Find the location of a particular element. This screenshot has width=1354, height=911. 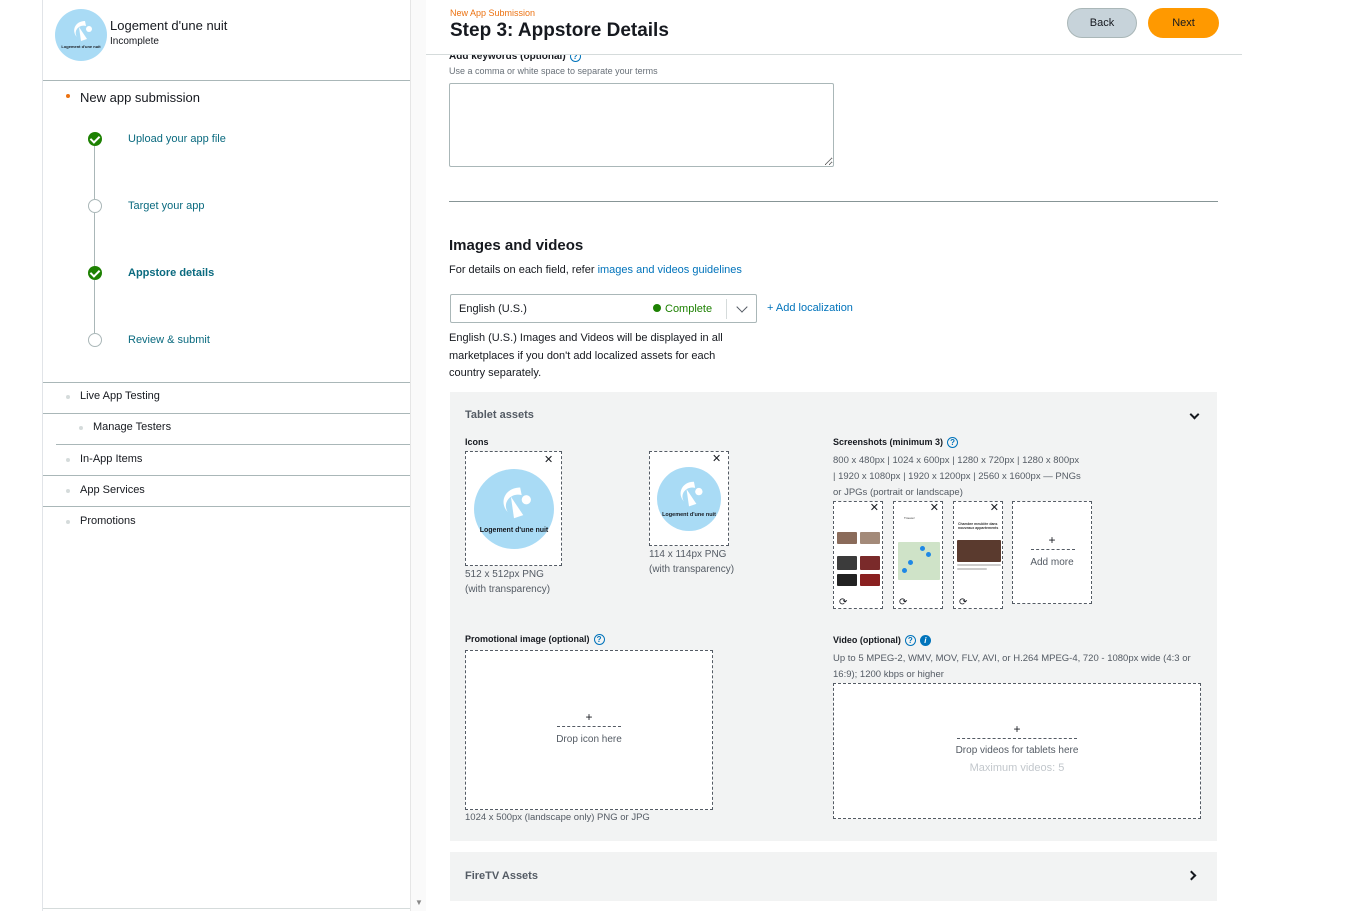

step-upload-app-file: Upload your app file is located at coordinates (177, 139).